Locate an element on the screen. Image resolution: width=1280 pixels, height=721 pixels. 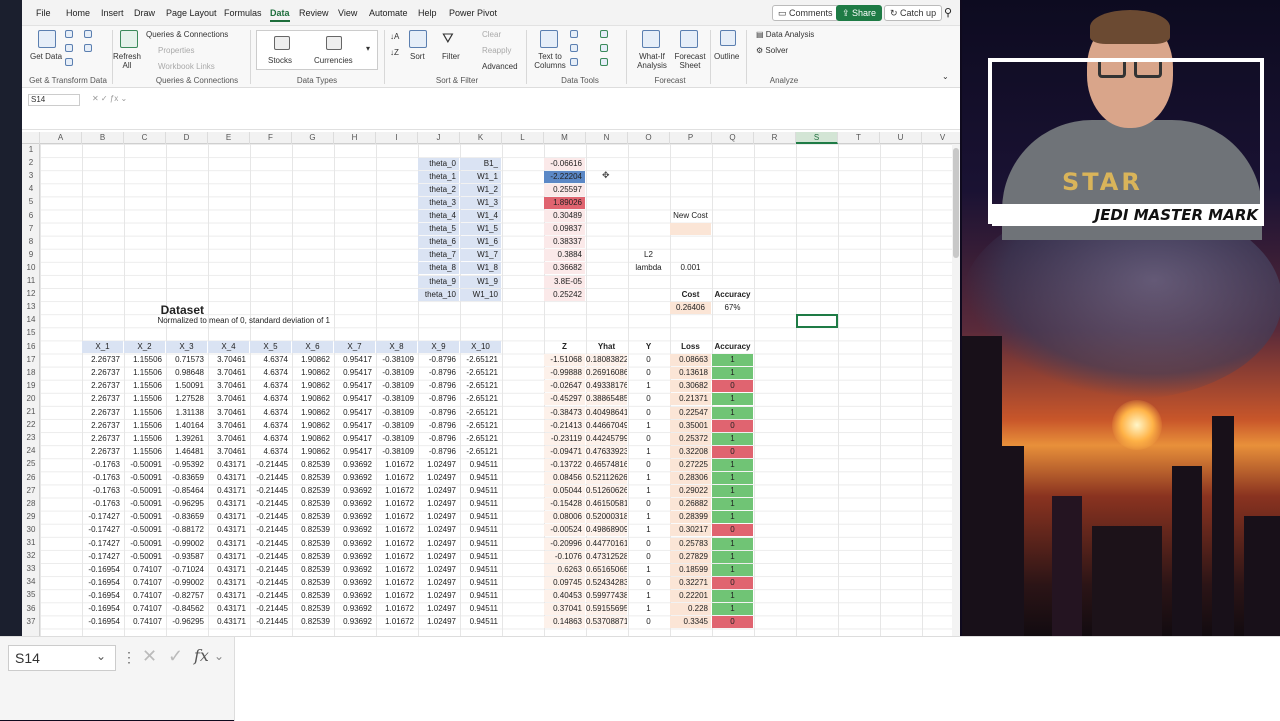
column-header-c: C is located at coordinates (145, 138).